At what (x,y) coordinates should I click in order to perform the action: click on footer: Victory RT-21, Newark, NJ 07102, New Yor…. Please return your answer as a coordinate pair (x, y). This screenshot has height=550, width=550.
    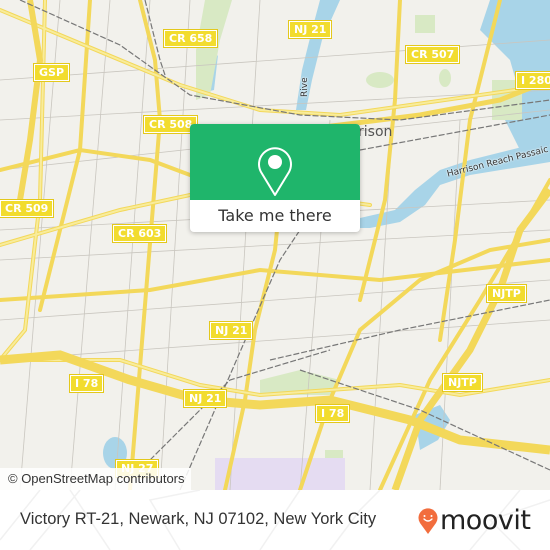
    Looking at the image, I should click on (275, 520).